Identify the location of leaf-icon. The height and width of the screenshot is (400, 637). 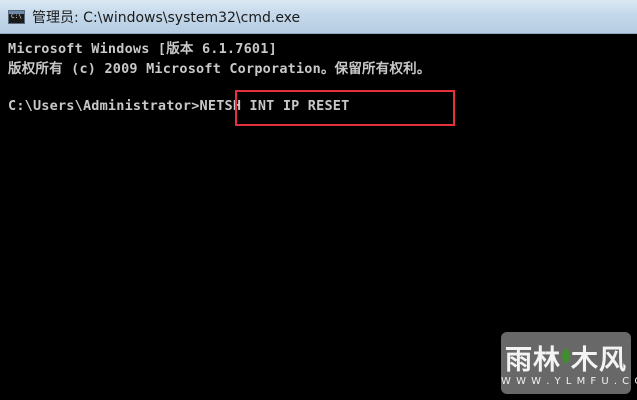
(566, 356).